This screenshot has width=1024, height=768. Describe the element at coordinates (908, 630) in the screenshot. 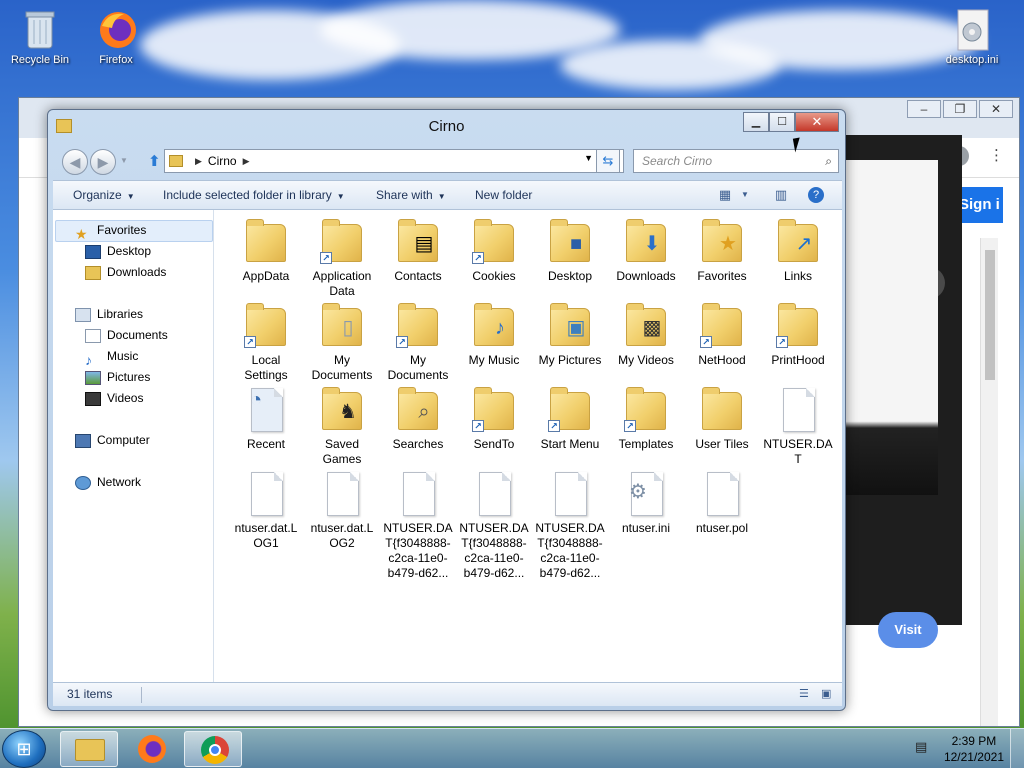

I see `visit-button: Visit` at that location.